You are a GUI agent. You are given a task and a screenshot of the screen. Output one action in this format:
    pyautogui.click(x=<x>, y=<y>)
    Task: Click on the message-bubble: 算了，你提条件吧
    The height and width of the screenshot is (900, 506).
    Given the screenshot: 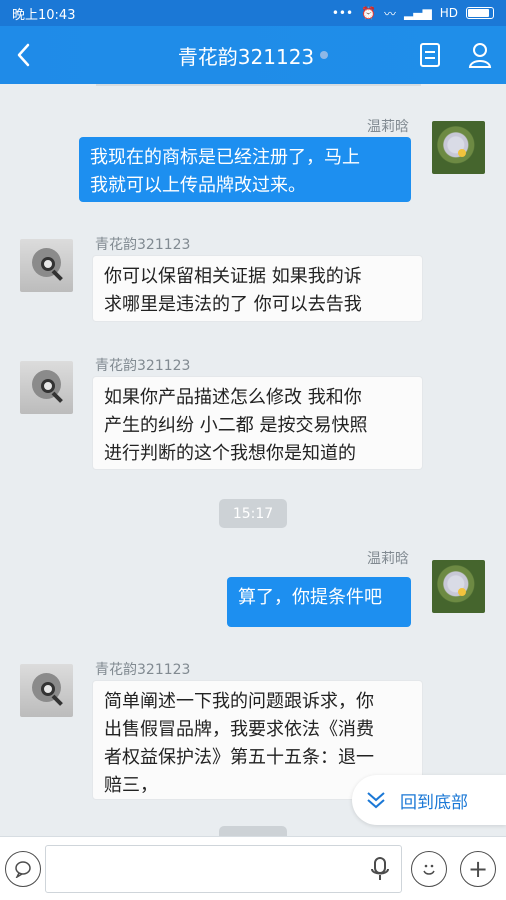 What is the action you would take?
    pyautogui.click(x=319, y=602)
    